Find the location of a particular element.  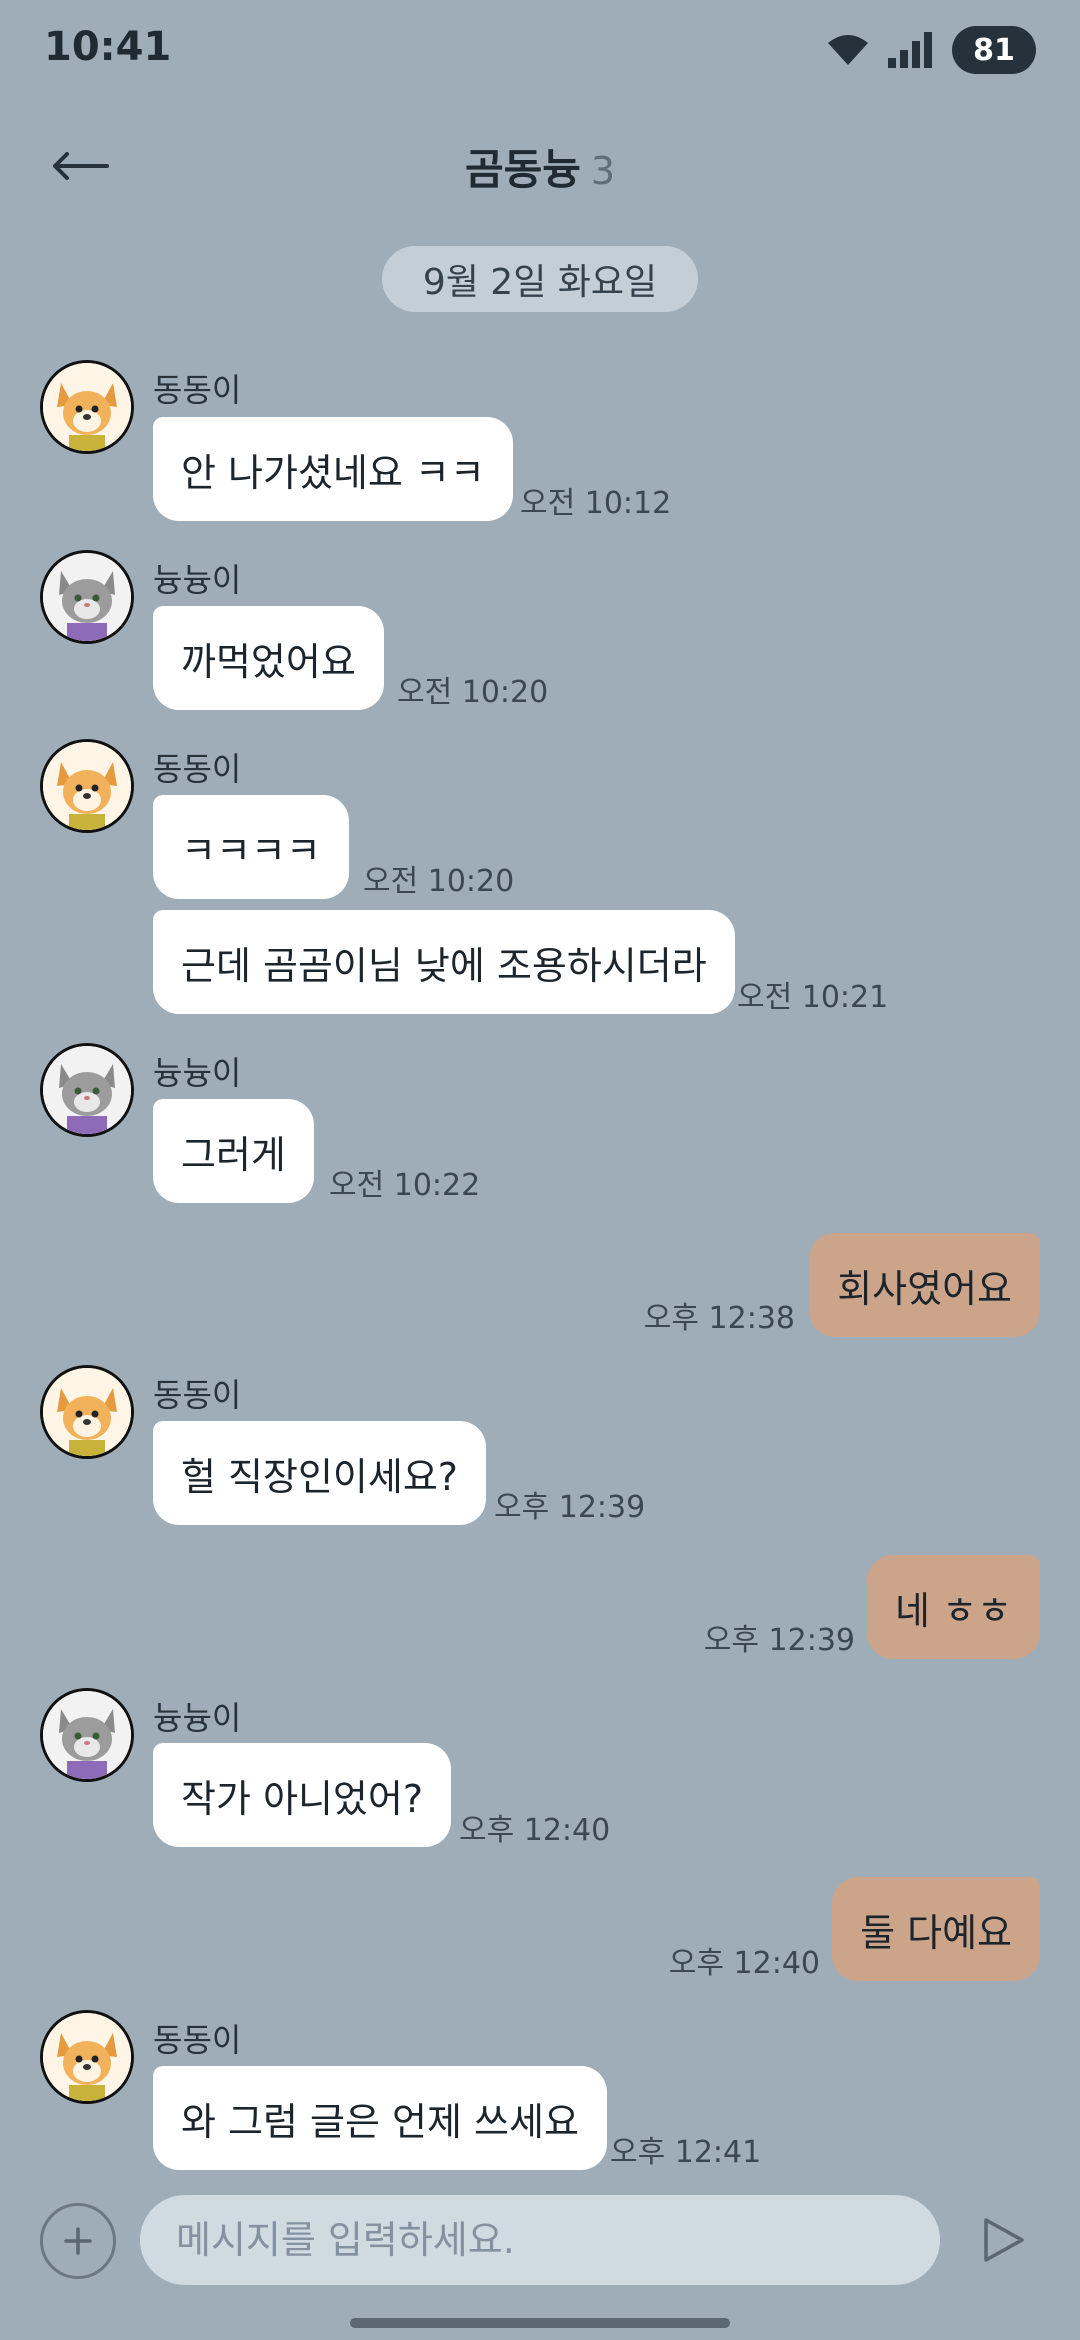

message-input is located at coordinates (540, 2240).